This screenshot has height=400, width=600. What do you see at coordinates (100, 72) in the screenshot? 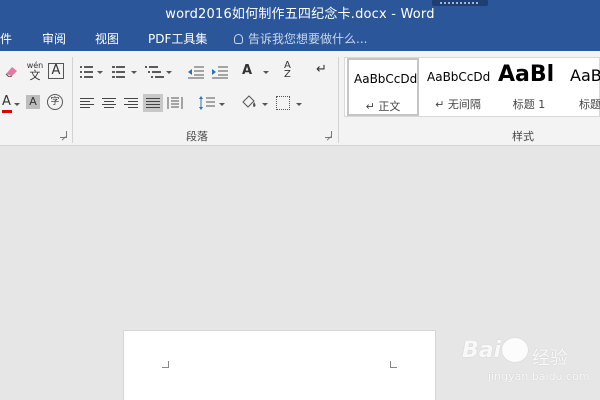
I see `bullets-dropdown` at bounding box center [100, 72].